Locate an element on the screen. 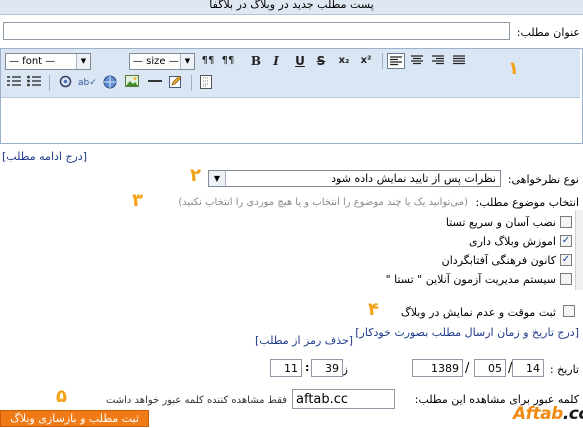 The height and width of the screenshot is (428, 583). post-title-label: عنوان مطلب: is located at coordinates (548, 32).